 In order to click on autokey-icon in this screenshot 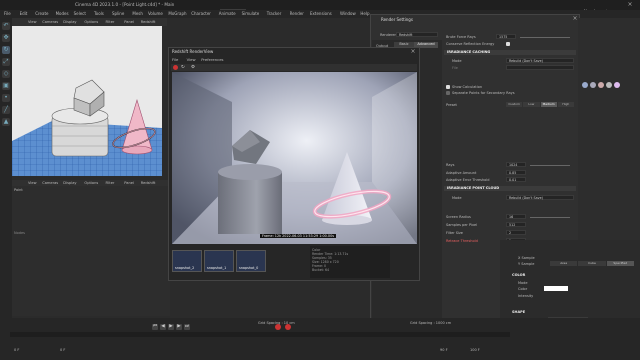, I will do `click(288, 327)`.